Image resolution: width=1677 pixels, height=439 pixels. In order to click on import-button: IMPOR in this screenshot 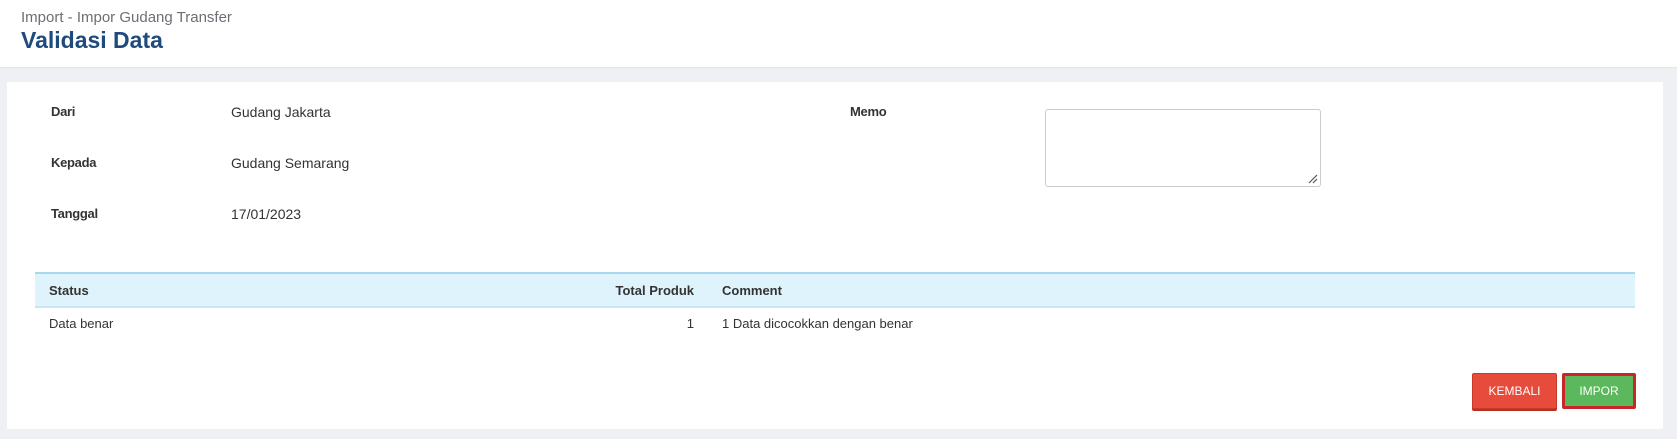, I will do `click(1599, 391)`.